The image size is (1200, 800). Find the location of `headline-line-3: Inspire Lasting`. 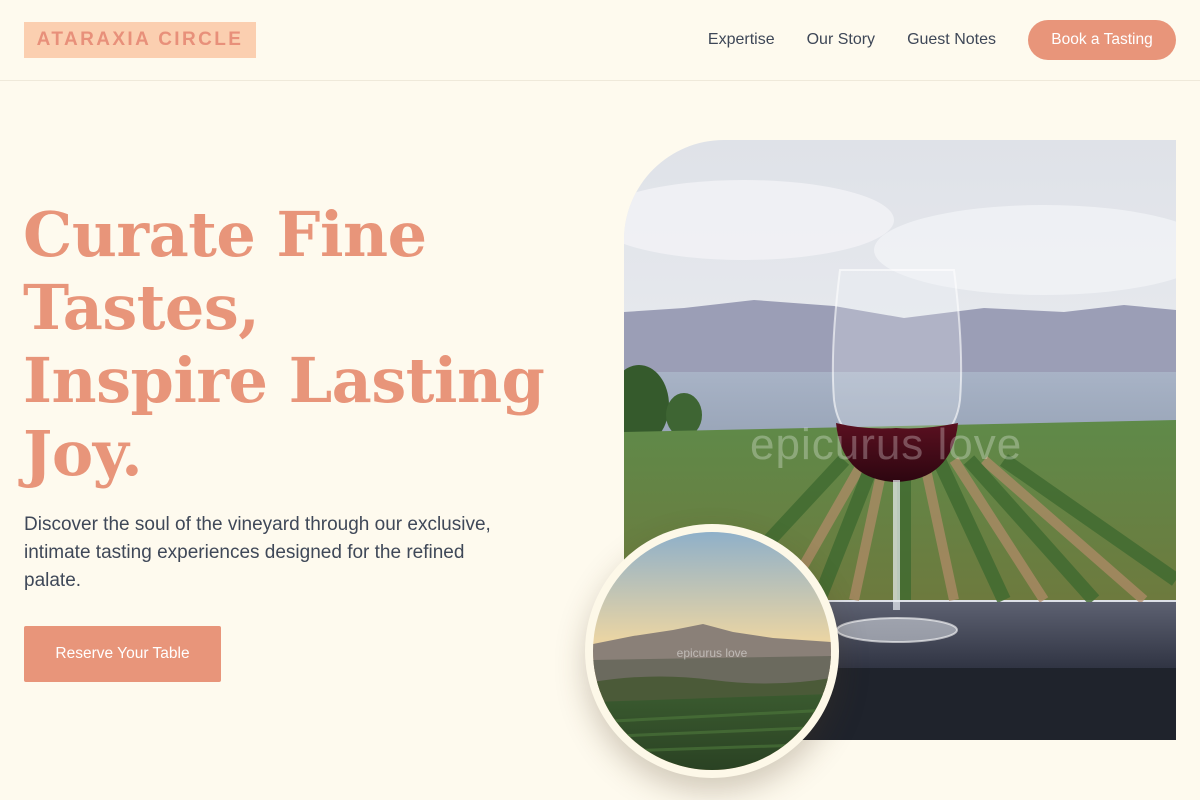

headline-line-3: Inspire Lasting is located at coordinates (284, 380).